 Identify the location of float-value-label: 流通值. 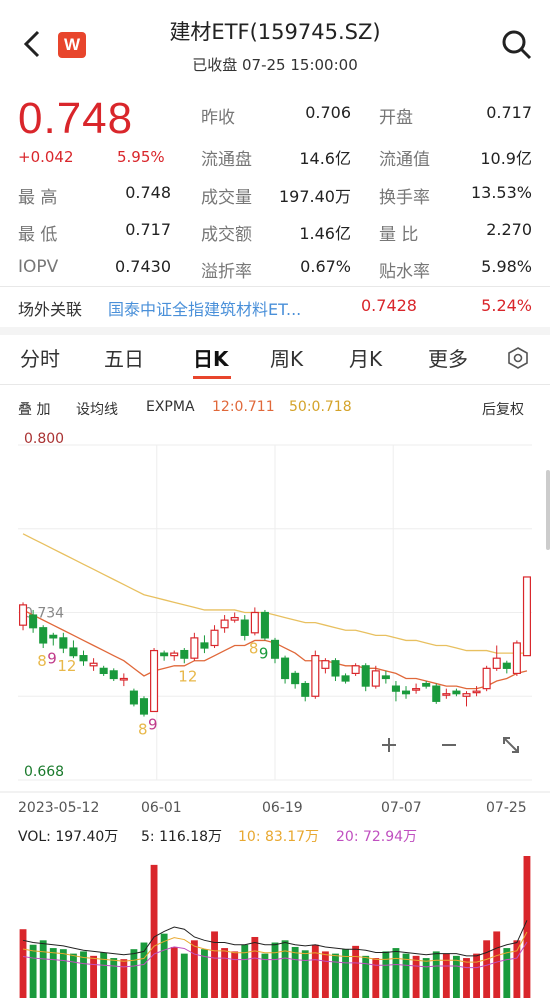
(404, 160).